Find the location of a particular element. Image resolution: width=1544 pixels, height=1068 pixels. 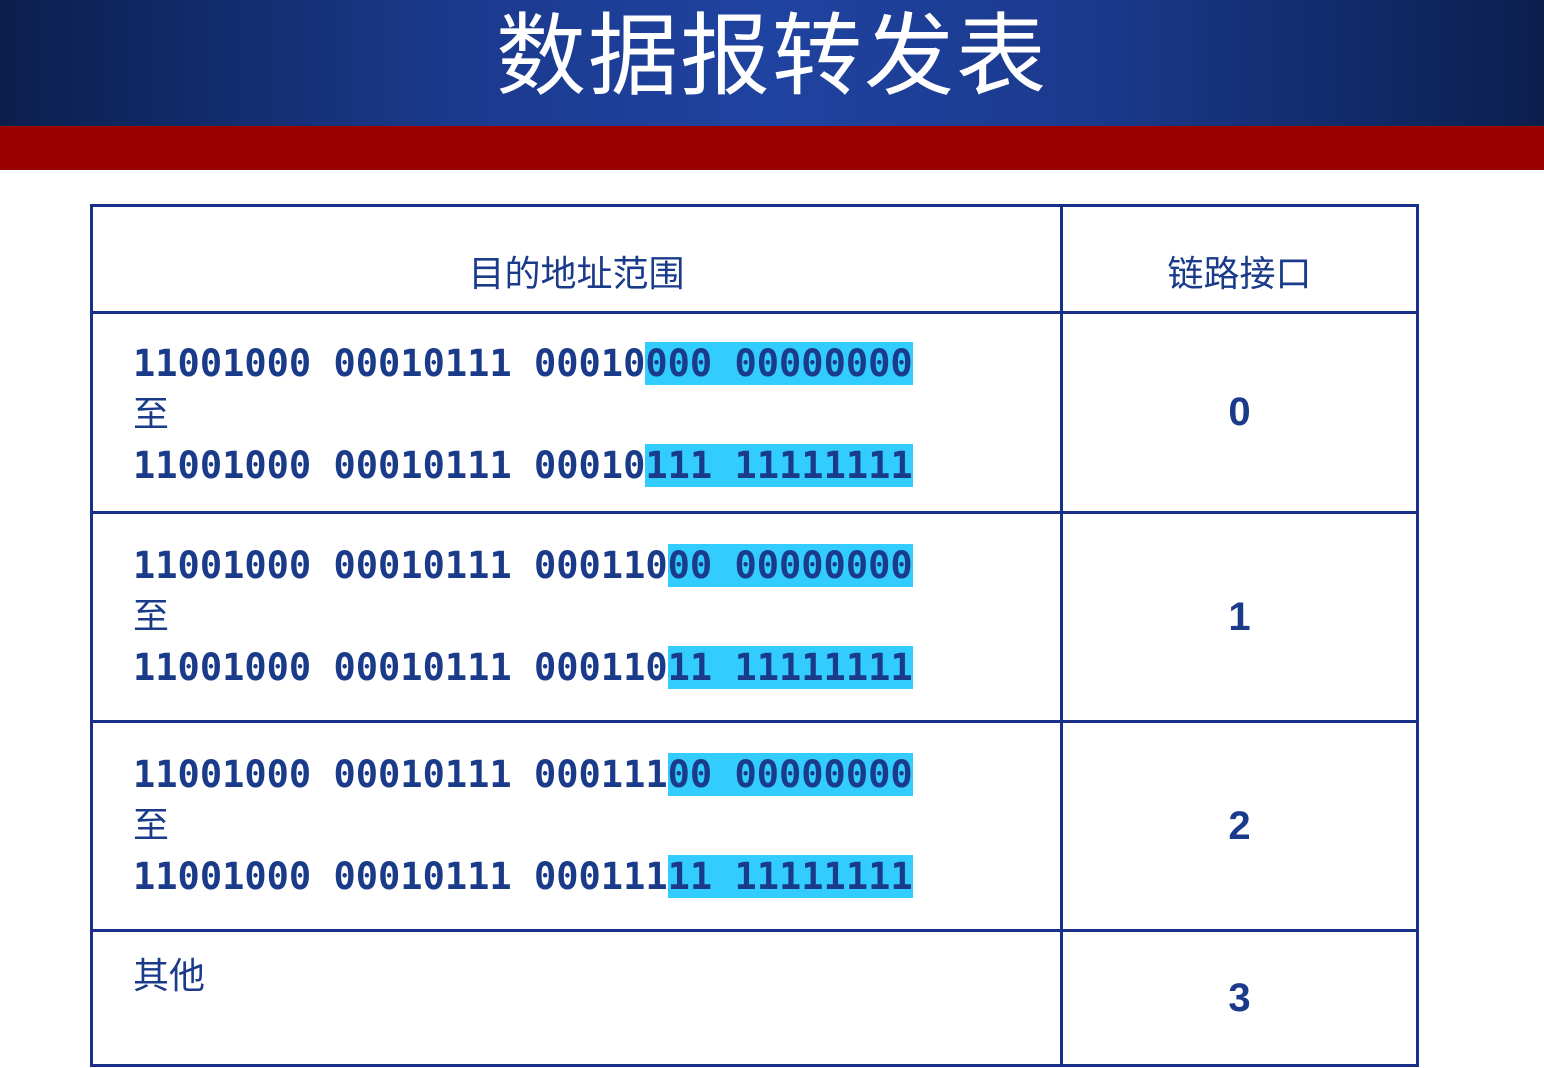

address-suffix-highlight: 000 00000000 is located at coordinates (779, 363).